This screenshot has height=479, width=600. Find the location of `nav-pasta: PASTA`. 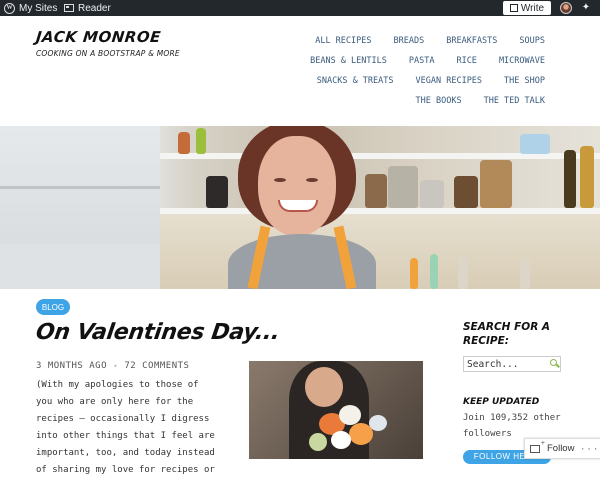

nav-pasta: PASTA is located at coordinates (422, 61).